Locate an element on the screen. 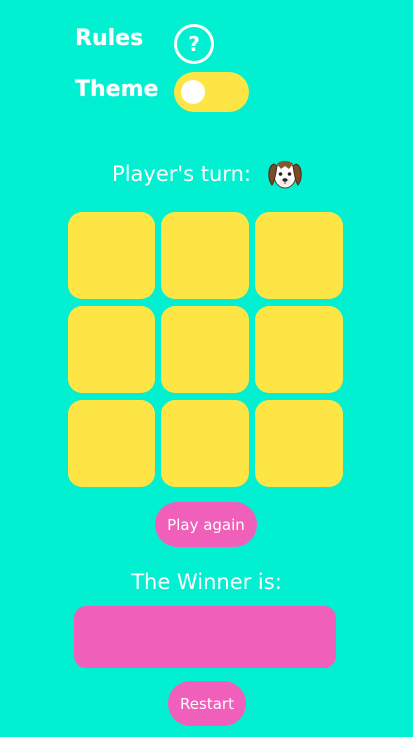  rules-label: Rules is located at coordinates (109, 38).